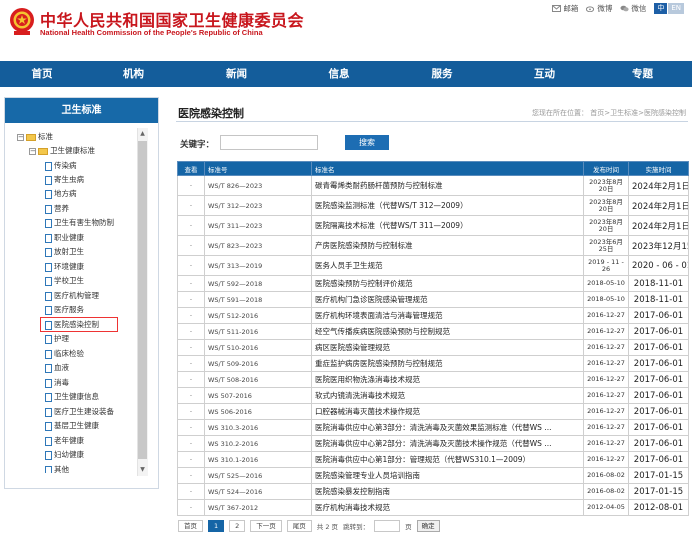 This screenshot has width=692, height=536. What do you see at coordinates (447, 411) in the screenshot?
I see `standard-name-link: 口腔器械消毒灭菌技术操作规范` at bounding box center [447, 411].